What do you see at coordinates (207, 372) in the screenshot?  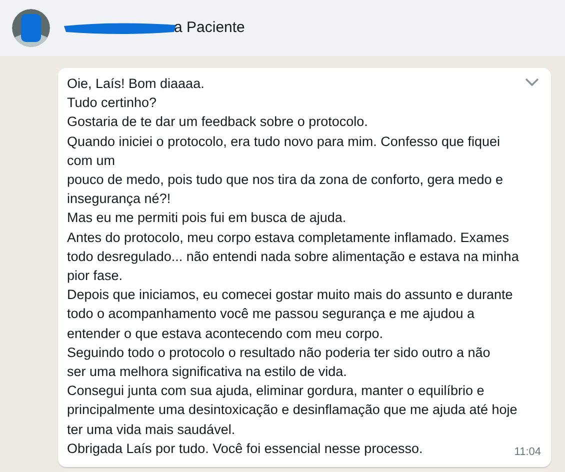 I see `message-line: ser uma melhora significativa na estilo de vida.` at bounding box center [207, 372].